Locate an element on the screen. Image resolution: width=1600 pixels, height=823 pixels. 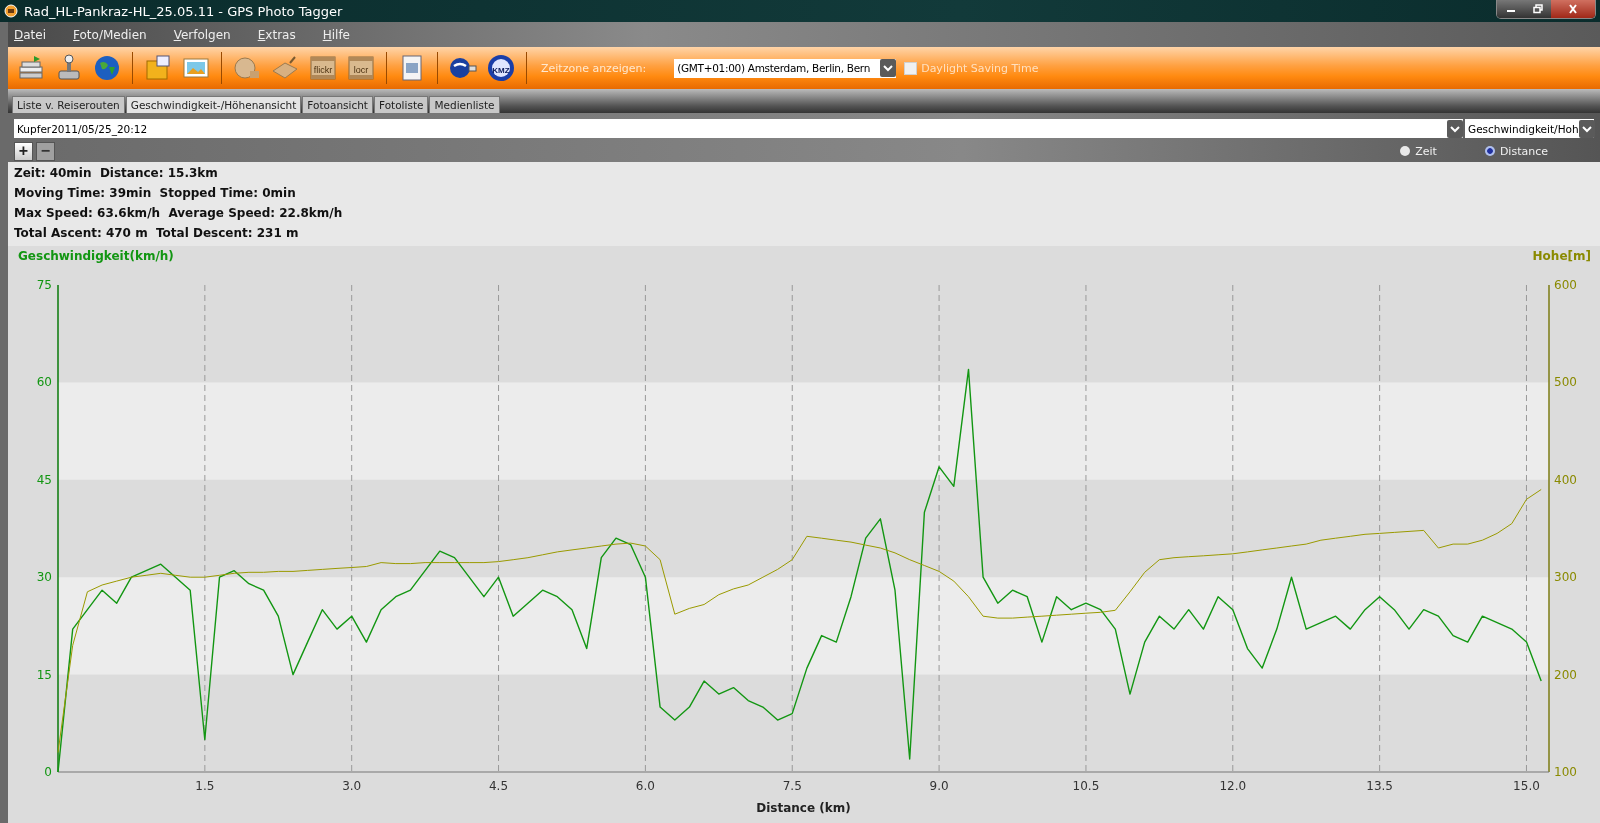
tick-label: 0 is located at coordinates (48, 772).